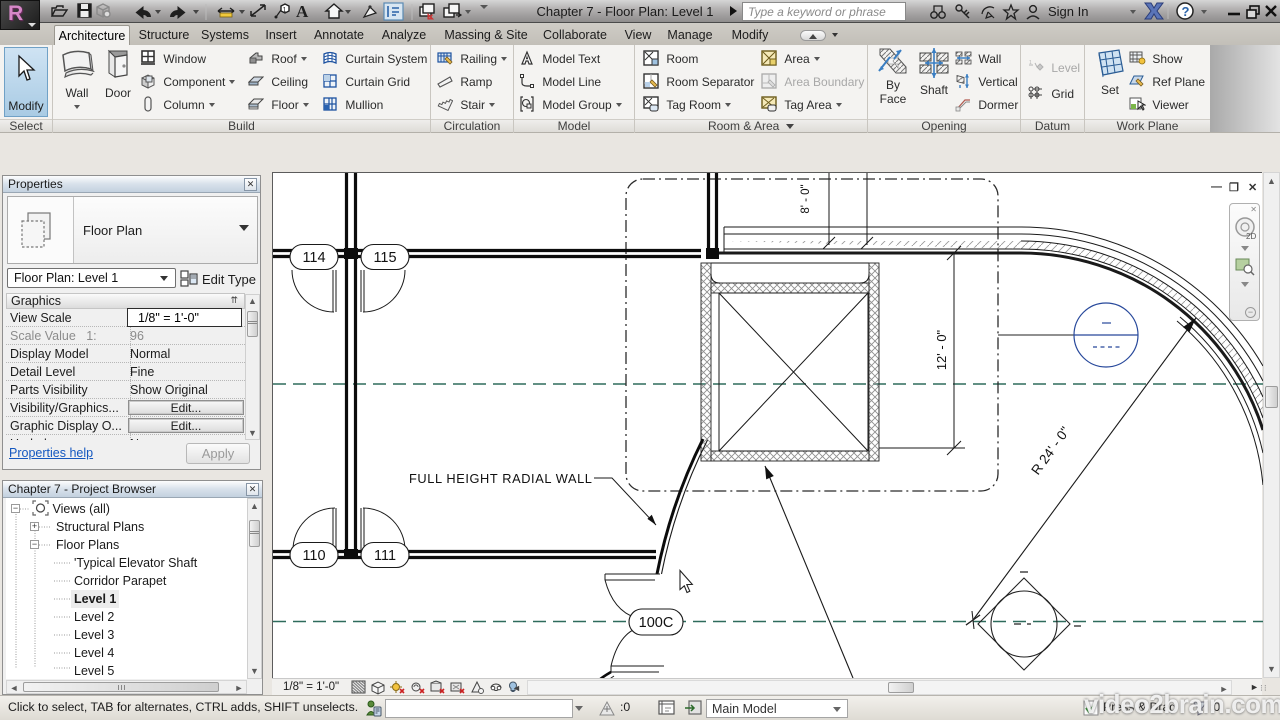 The image size is (1280, 720). I want to click on svg-text: 100C, so click(656, 623).